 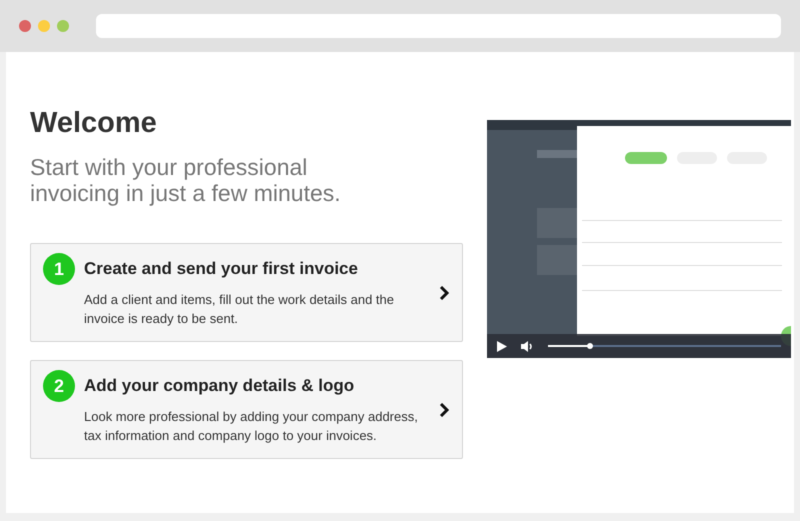 What do you see at coordinates (527, 346) in the screenshot?
I see `volume-icon` at bounding box center [527, 346].